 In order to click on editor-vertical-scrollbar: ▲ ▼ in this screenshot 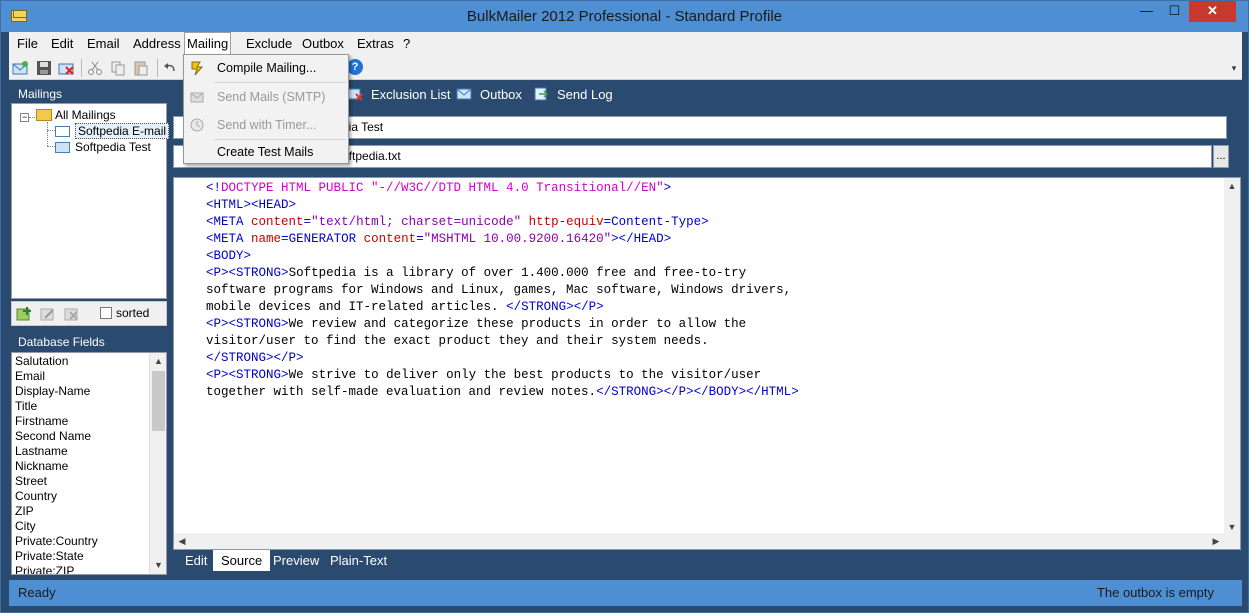, I will do `click(1232, 356)`.